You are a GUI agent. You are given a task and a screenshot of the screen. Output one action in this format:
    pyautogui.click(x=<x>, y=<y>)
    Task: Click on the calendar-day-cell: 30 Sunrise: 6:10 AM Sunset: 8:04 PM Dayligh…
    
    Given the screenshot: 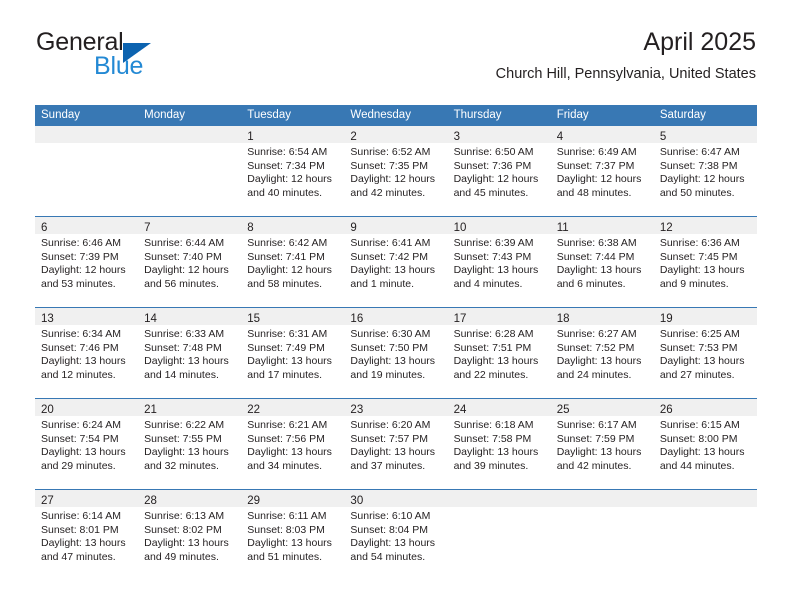 What is the action you would take?
    pyautogui.click(x=396, y=534)
    